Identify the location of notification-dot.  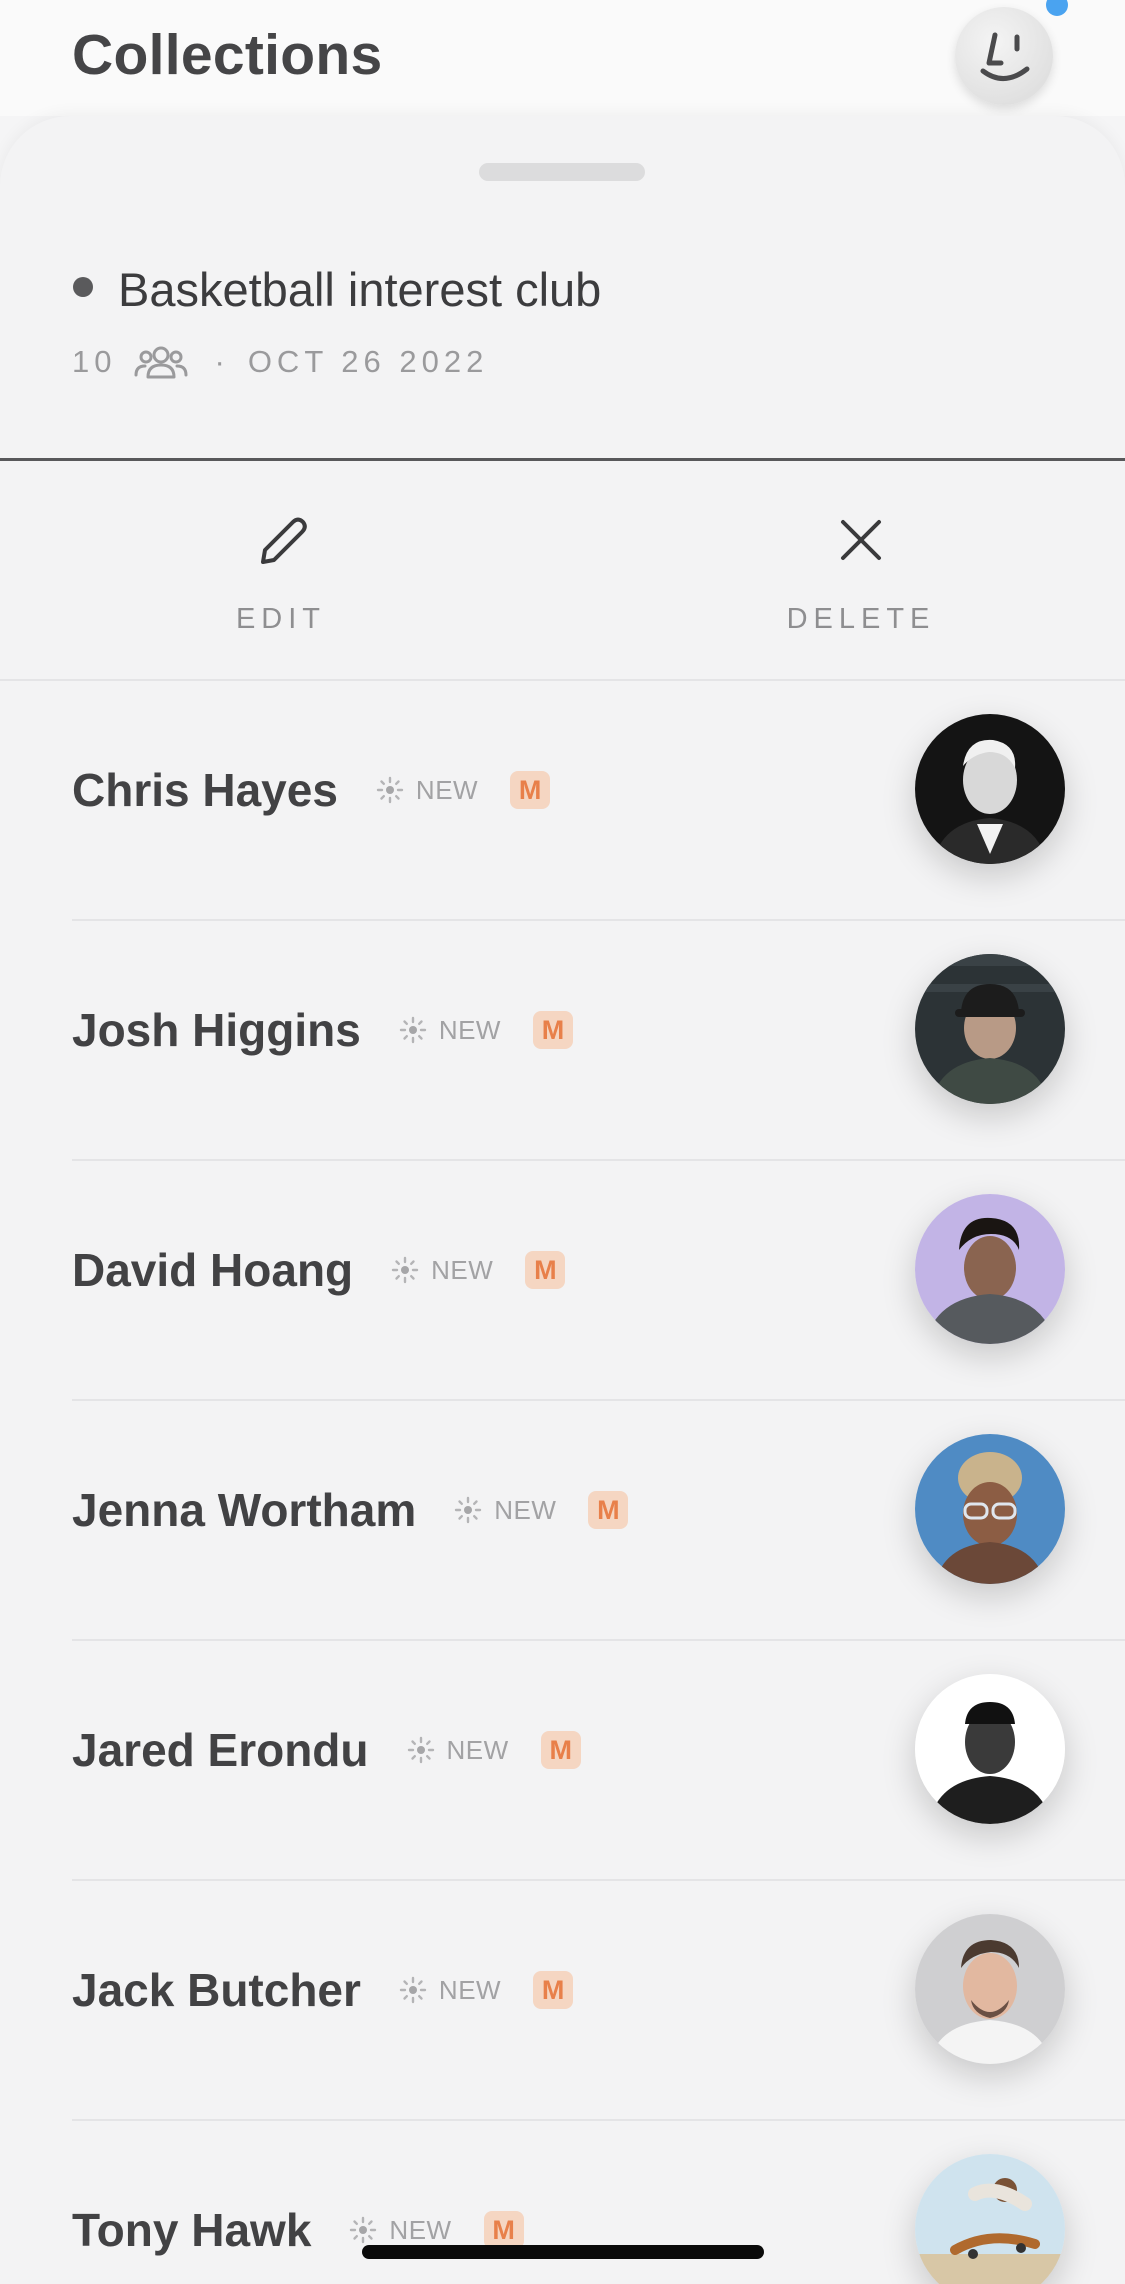
(1057, 8).